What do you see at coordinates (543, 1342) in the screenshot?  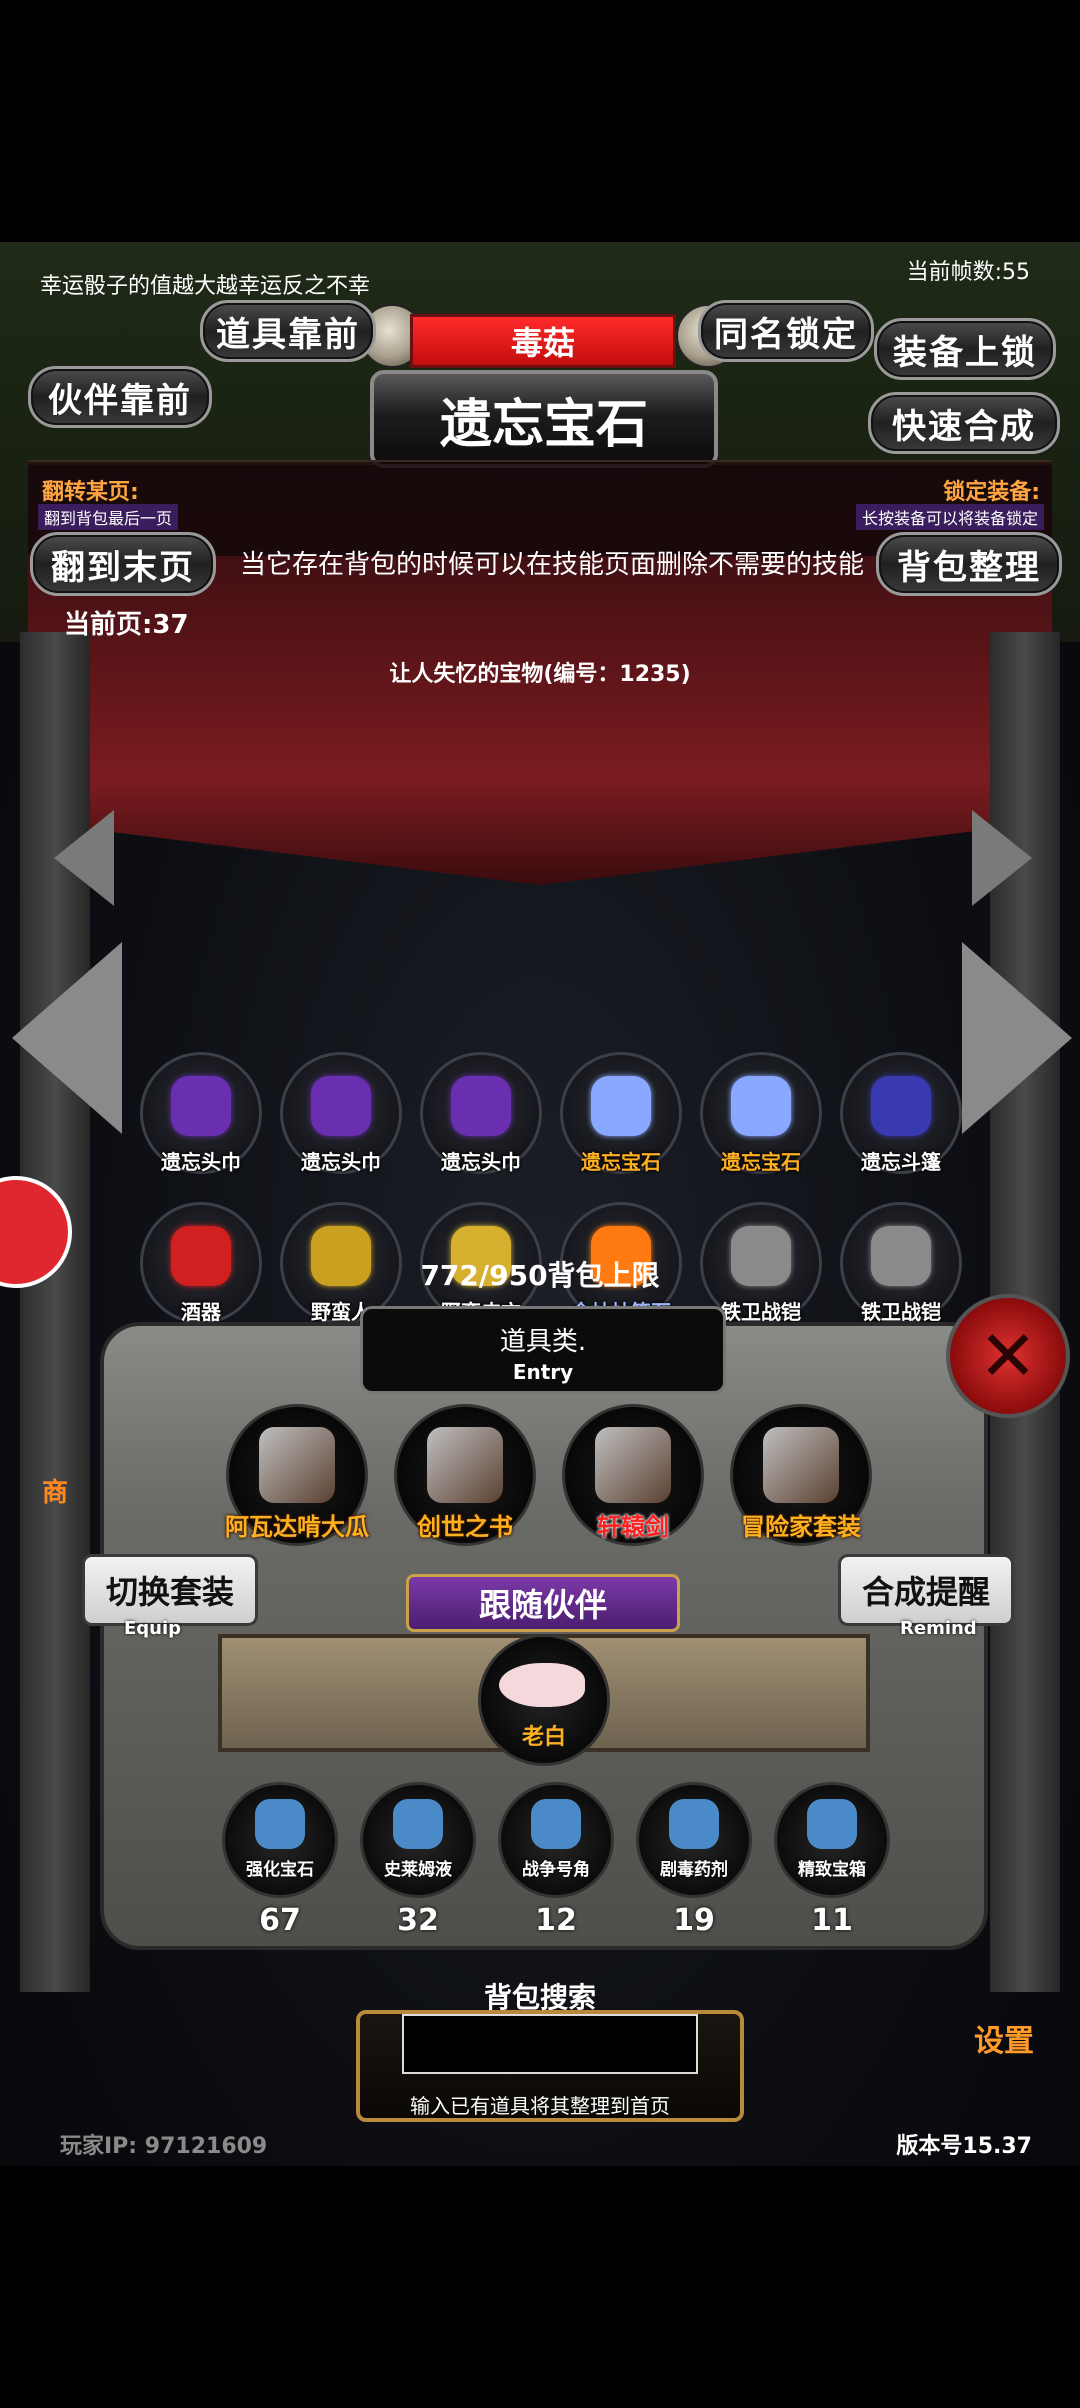 I see `entry-title: 道具类.` at bounding box center [543, 1342].